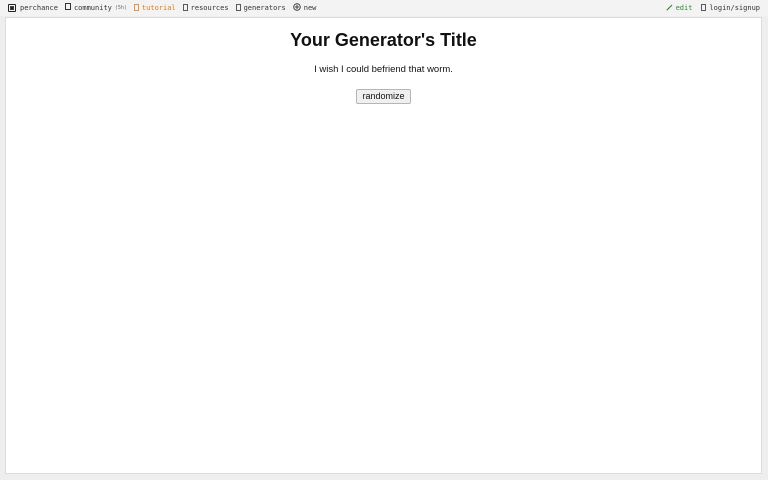  What do you see at coordinates (158, 8) in the screenshot?
I see `nav-tutorial-label: tutorial` at bounding box center [158, 8].